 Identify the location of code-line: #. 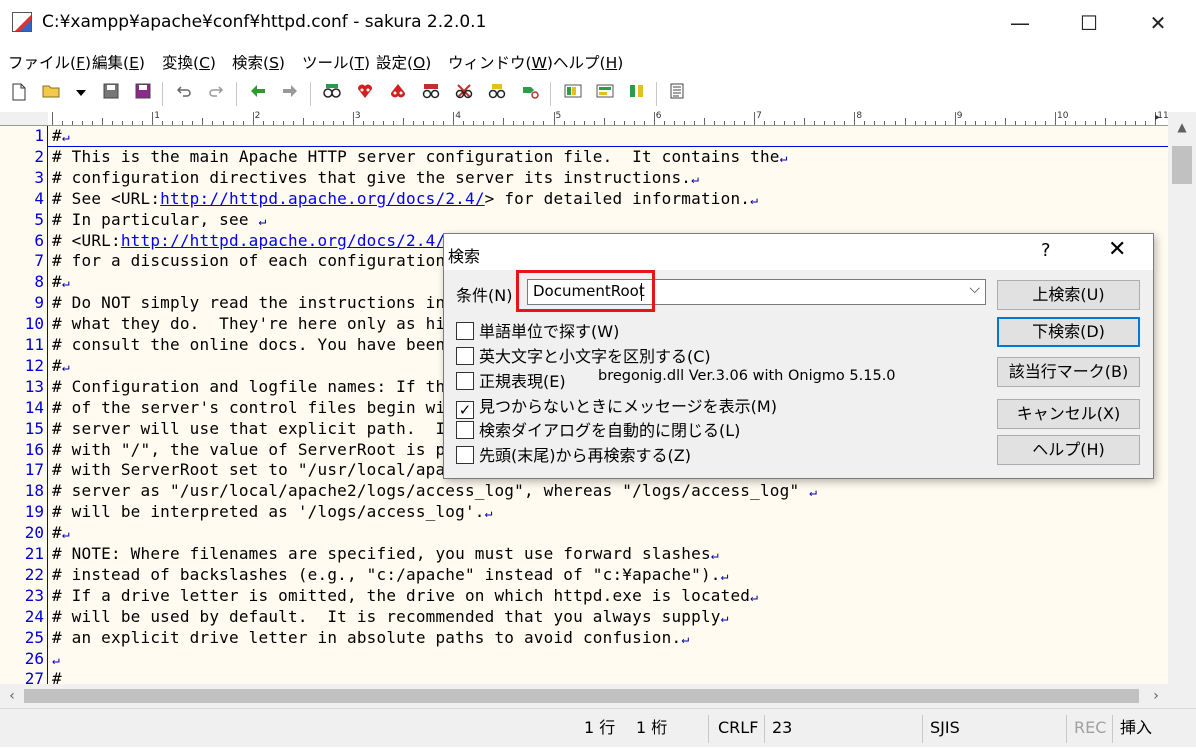
(57, 676).